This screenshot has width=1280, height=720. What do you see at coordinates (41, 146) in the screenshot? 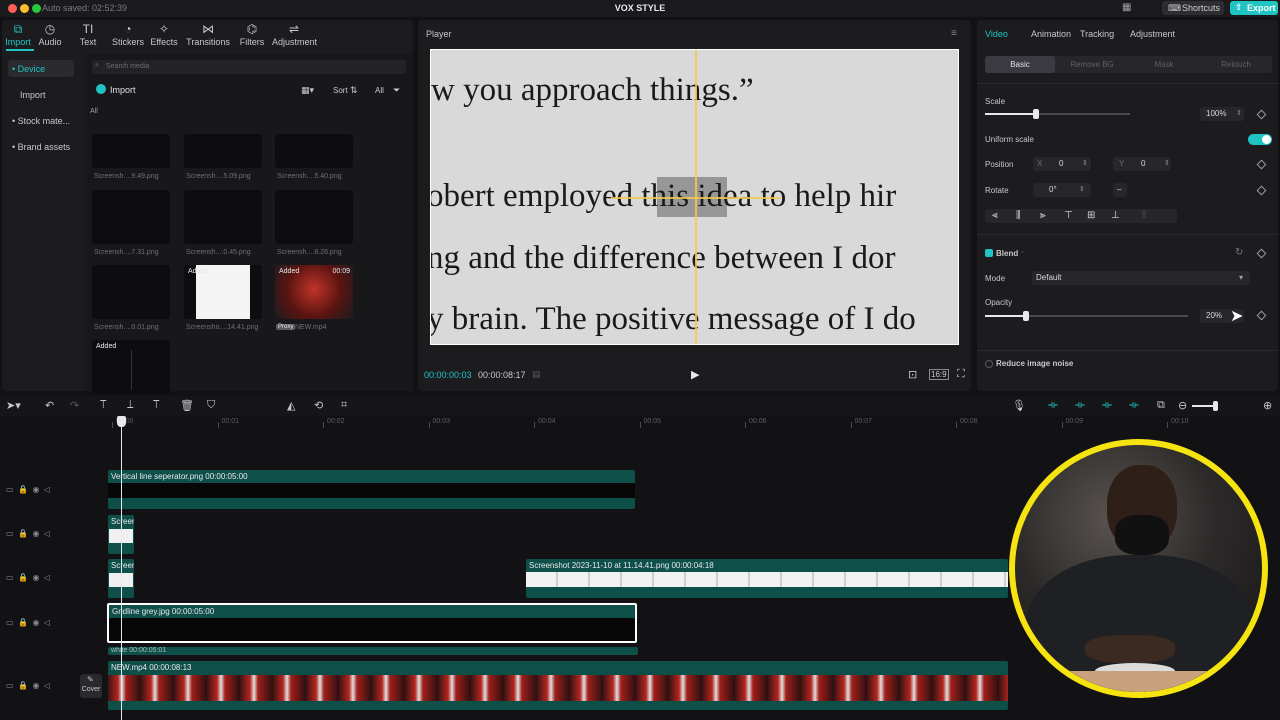
I see `sidebar-item-brand-assets: • Brand assets` at bounding box center [41, 146].